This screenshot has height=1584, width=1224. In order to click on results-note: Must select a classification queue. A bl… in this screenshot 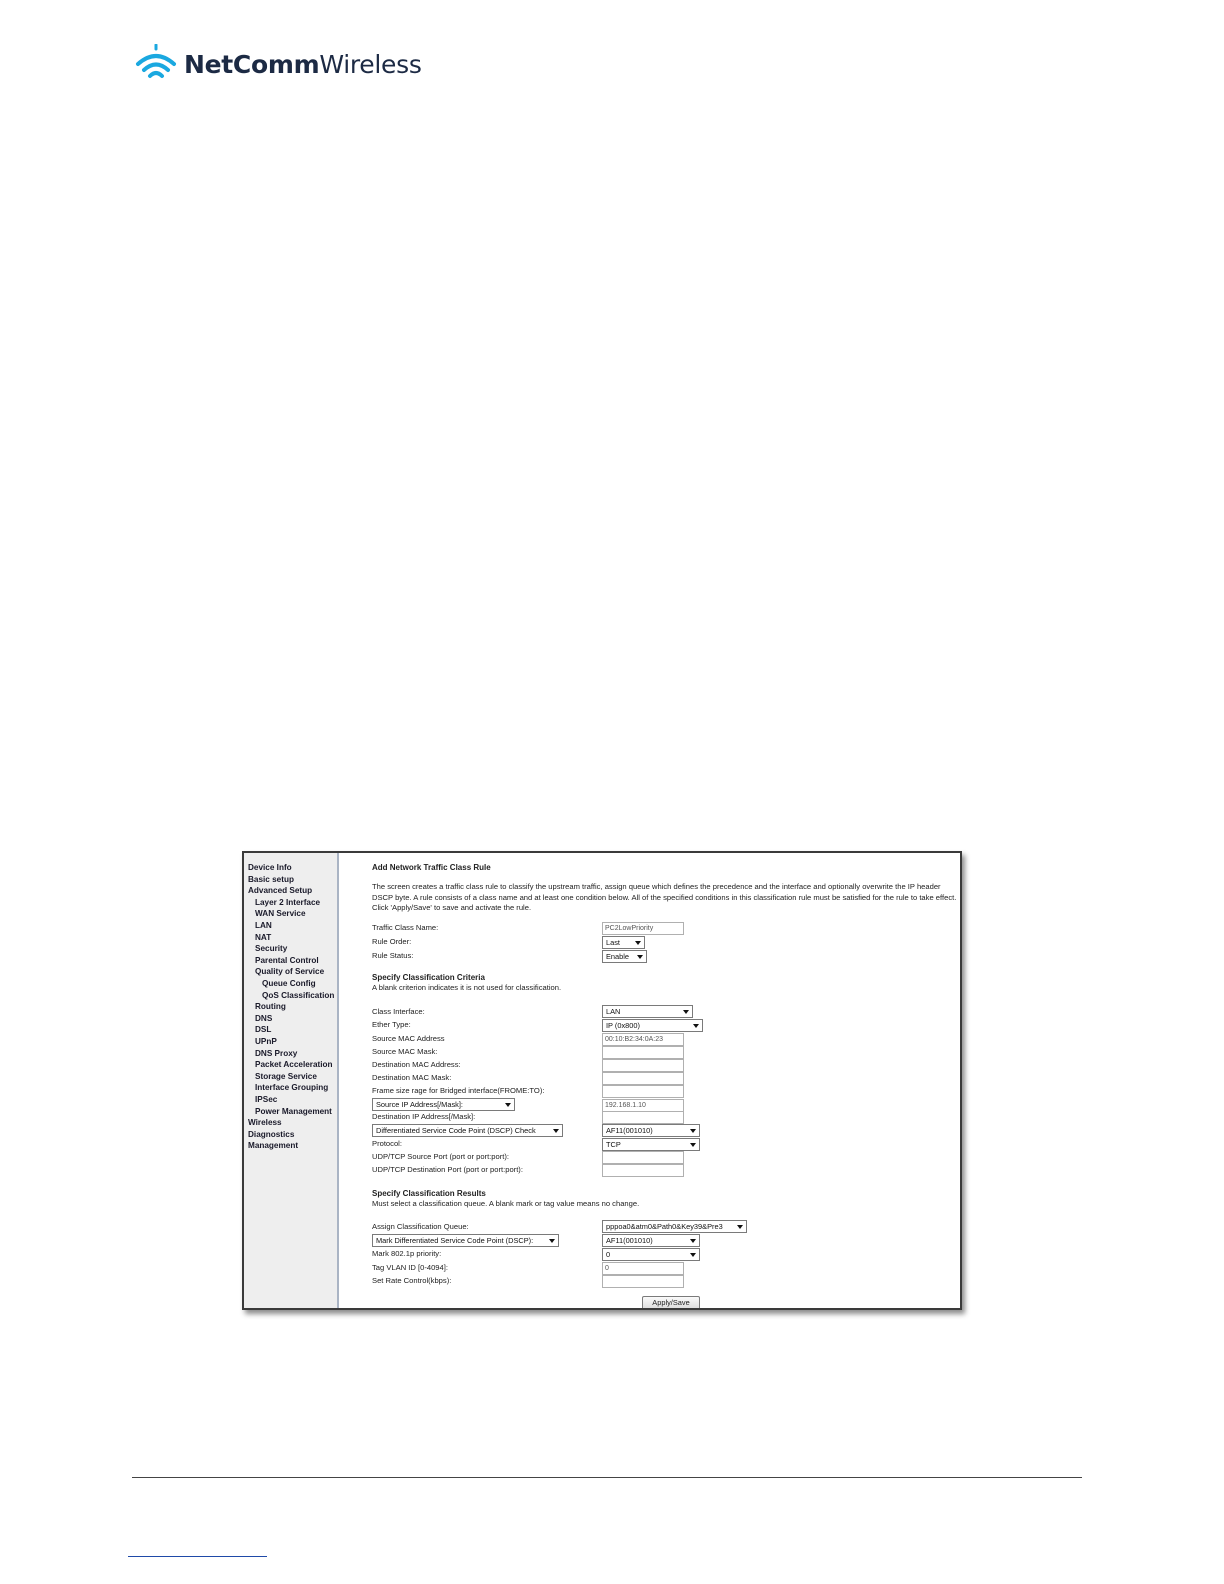, I will do `click(506, 1203)`.